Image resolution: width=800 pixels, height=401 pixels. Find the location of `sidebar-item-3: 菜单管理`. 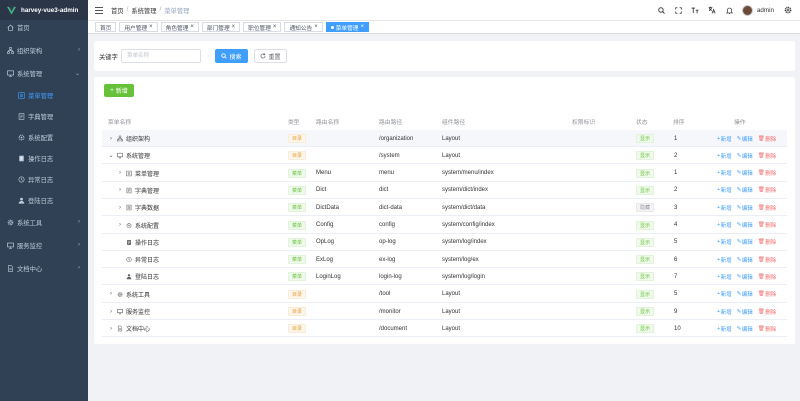

sidebar-item-3: 菜单管理 is located at coordinates (44, 95).